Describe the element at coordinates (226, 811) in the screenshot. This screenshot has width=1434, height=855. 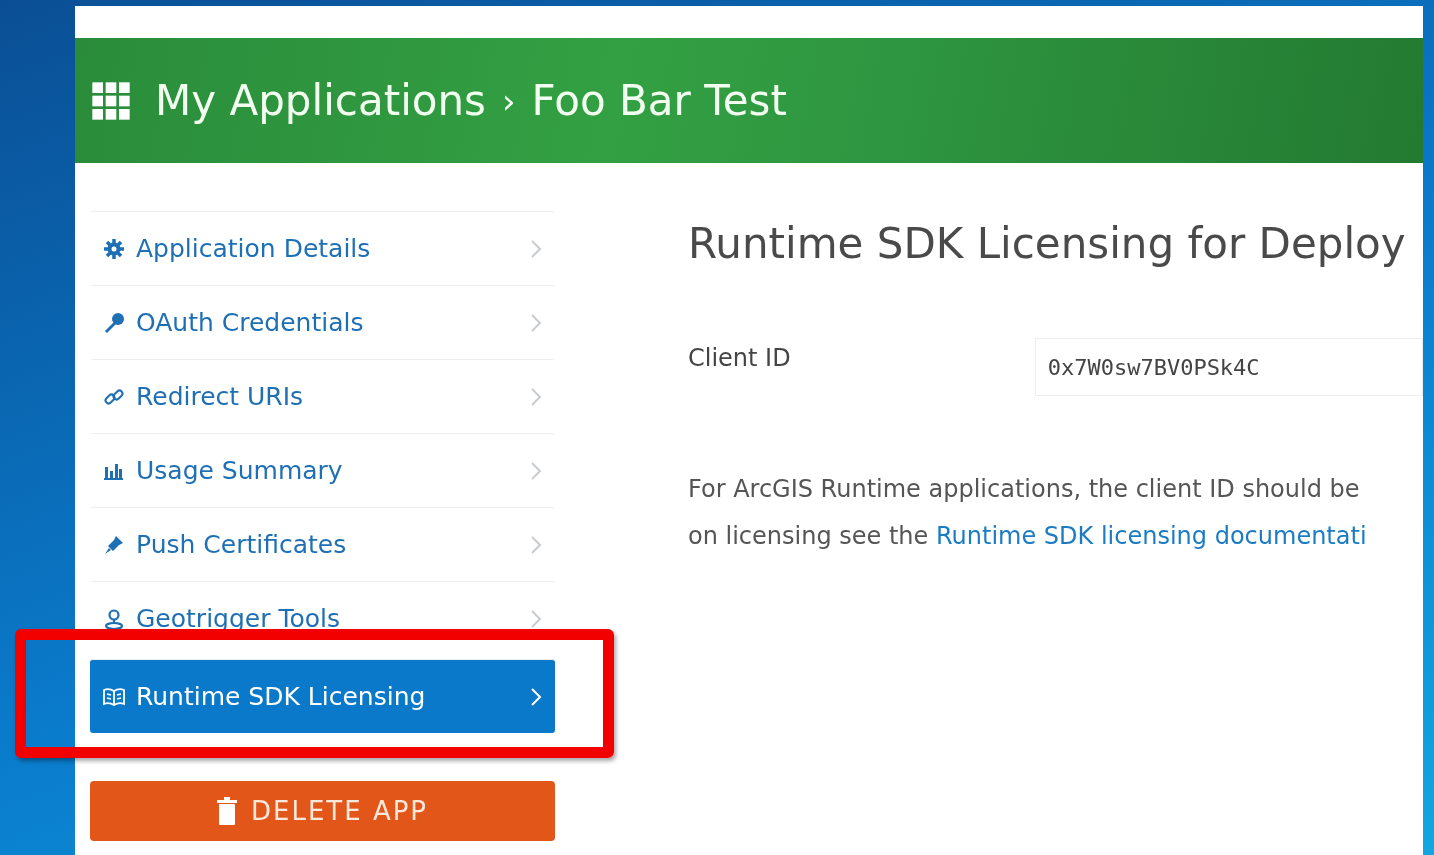
I see `trash-icon` at that location.